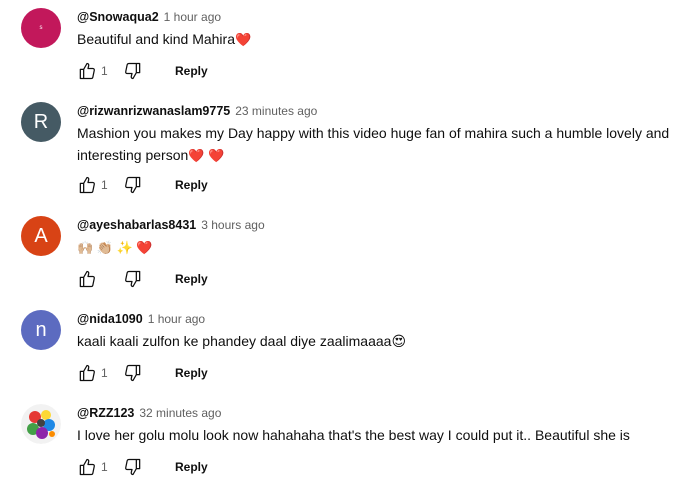  I want to click on avatar: A, so click(41, 236).